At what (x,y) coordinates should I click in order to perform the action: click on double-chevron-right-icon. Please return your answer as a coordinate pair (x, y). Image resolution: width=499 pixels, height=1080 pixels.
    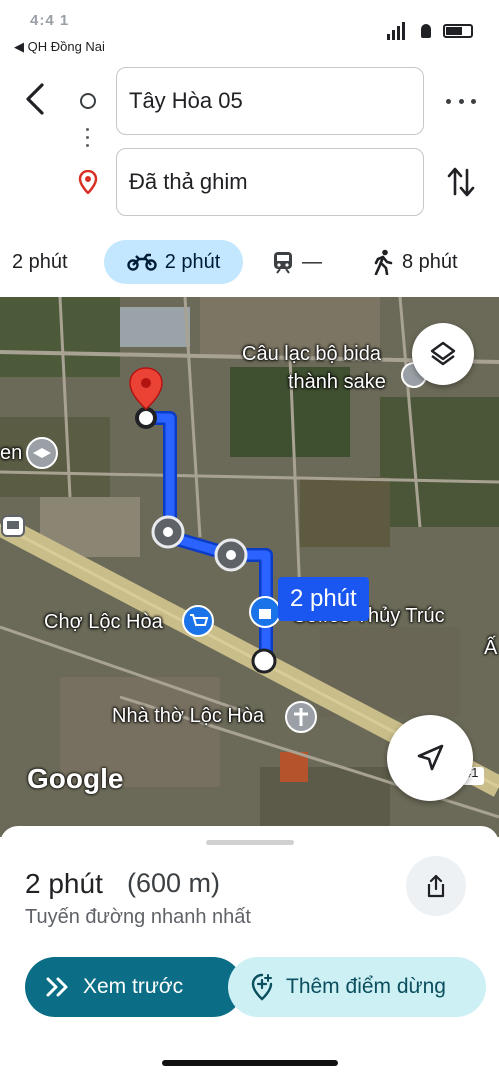
    Looking at the image, I should click on (57, 987).